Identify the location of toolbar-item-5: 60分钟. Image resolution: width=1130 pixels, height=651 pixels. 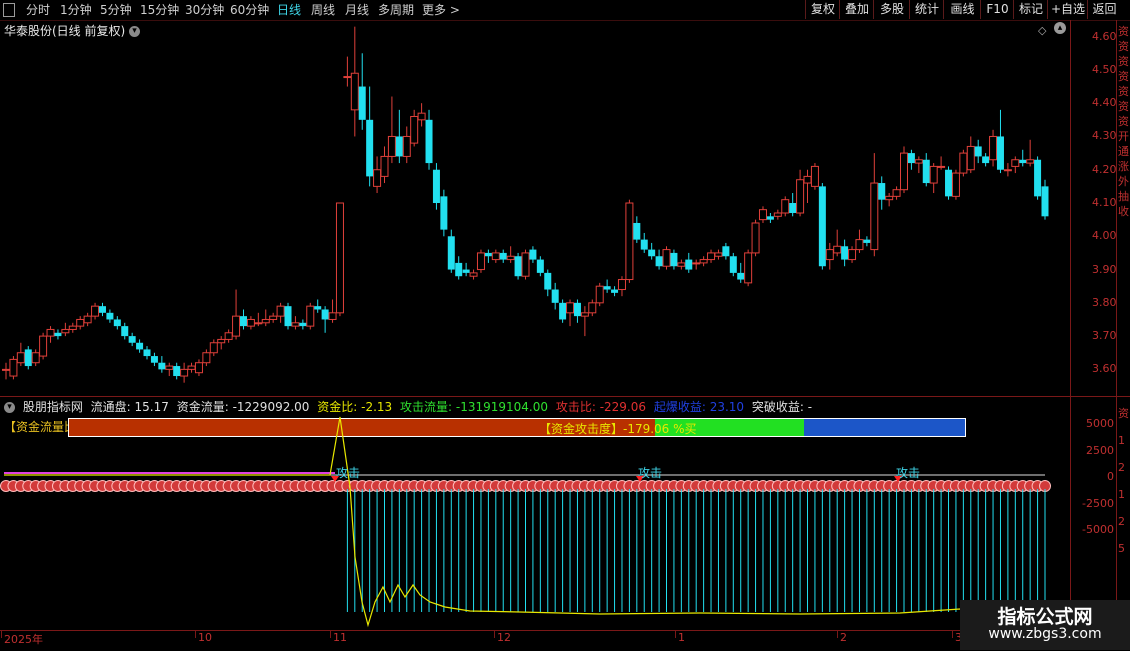
(249, 10).